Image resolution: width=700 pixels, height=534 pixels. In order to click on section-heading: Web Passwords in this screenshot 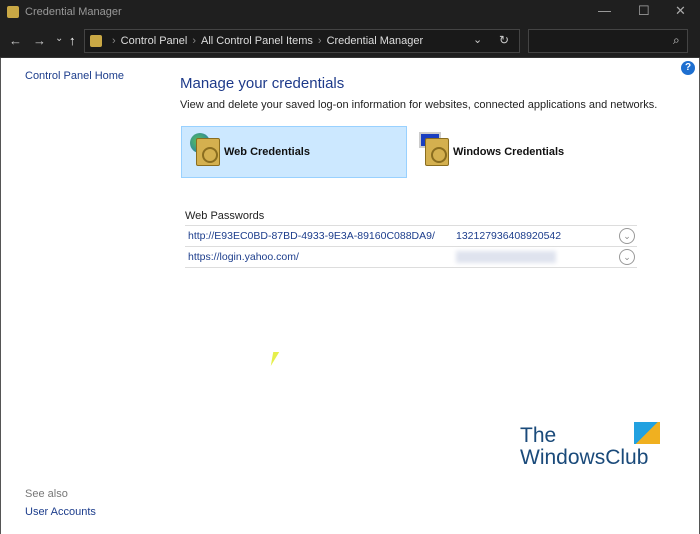, I will do `click(225, 216)`.